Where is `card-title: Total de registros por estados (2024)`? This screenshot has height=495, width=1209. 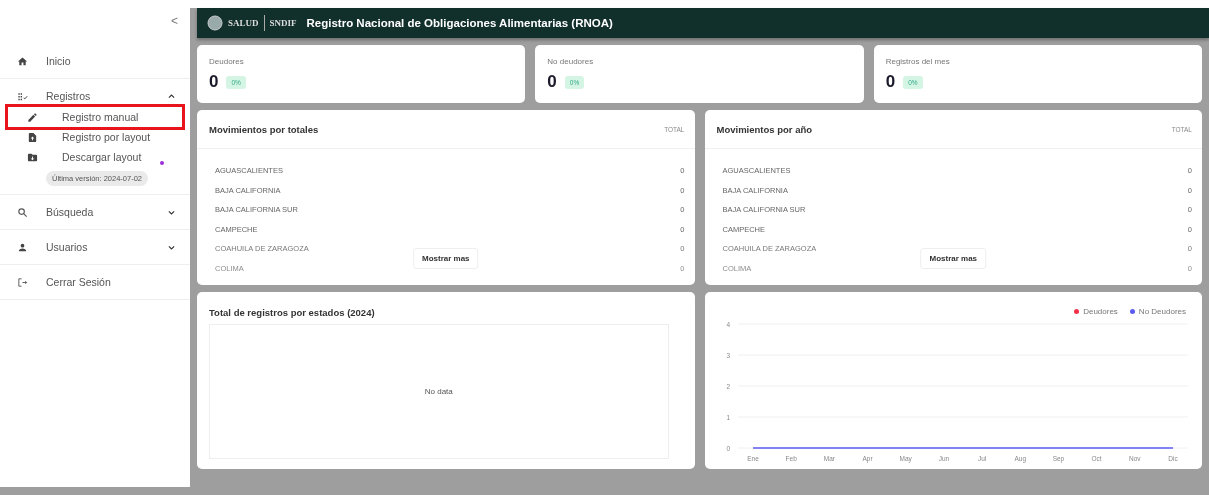
card-title: Total de registros por estados (2024) is located at coordinates (292, 312).